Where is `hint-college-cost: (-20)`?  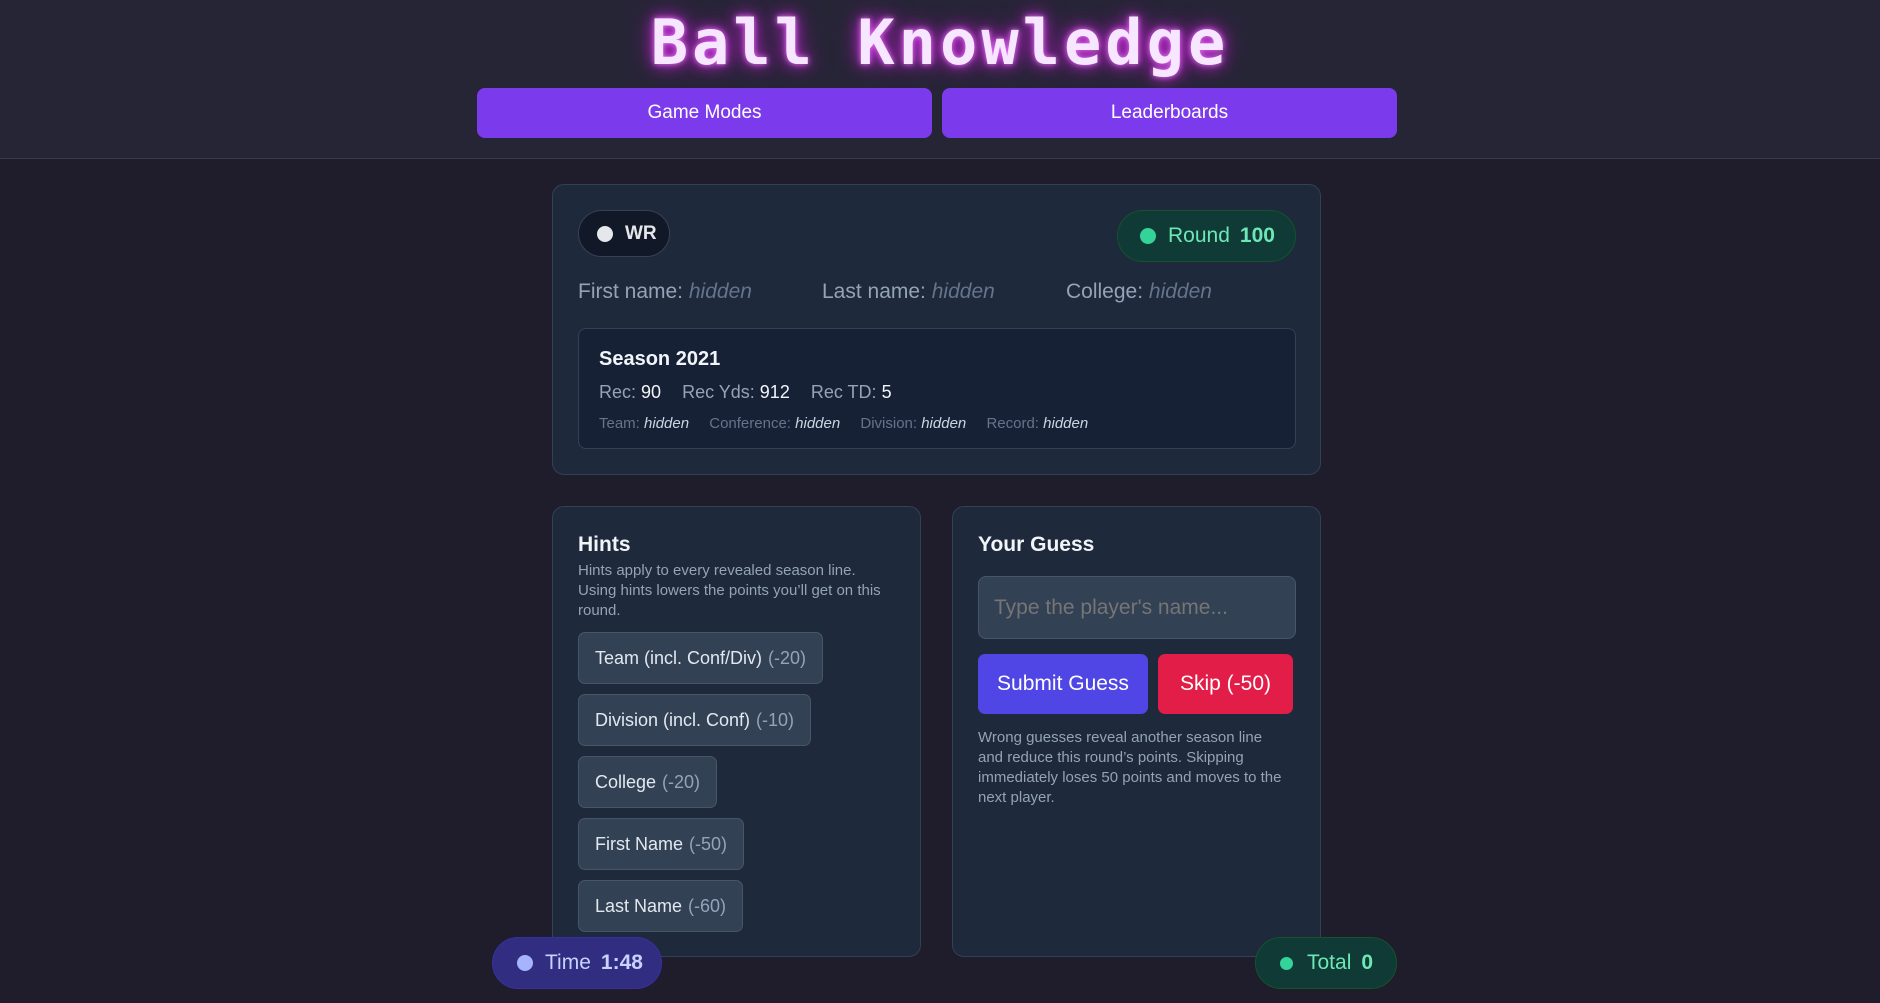 hint-college-cost: (-20) is located at coordinates (681, 781).